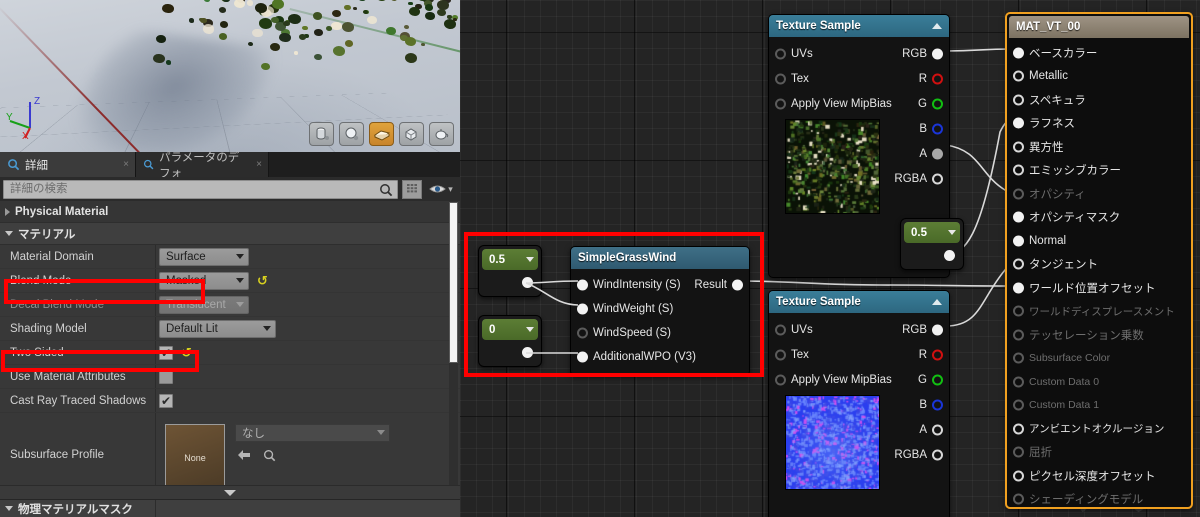  I want to click on node-texture-sample-bottom-header: Texture Sample, so click(859, 302).